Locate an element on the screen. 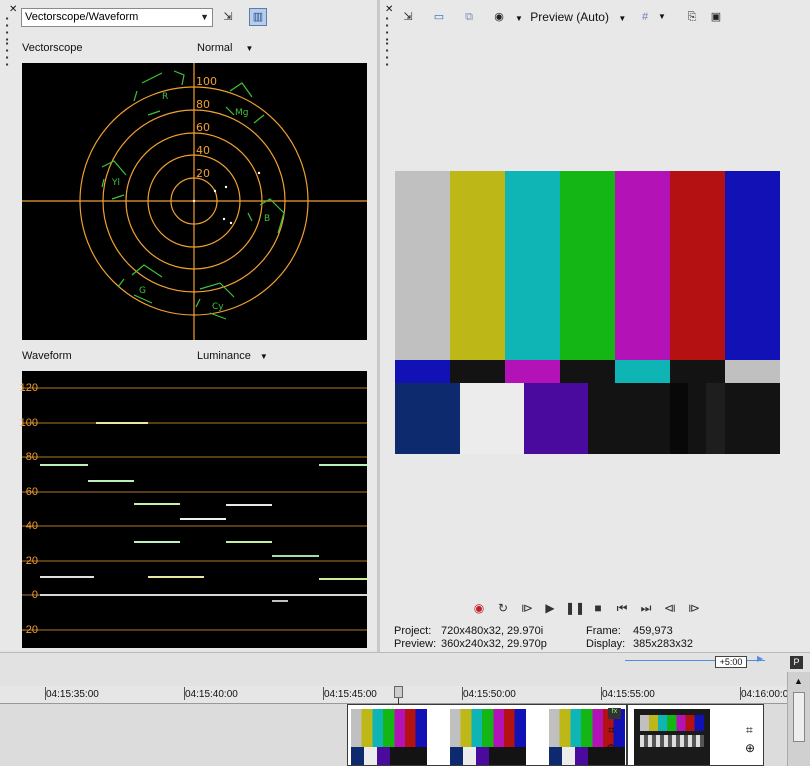 The image size is (810, 766). playhead-handle is located at coordinates (398, 692).